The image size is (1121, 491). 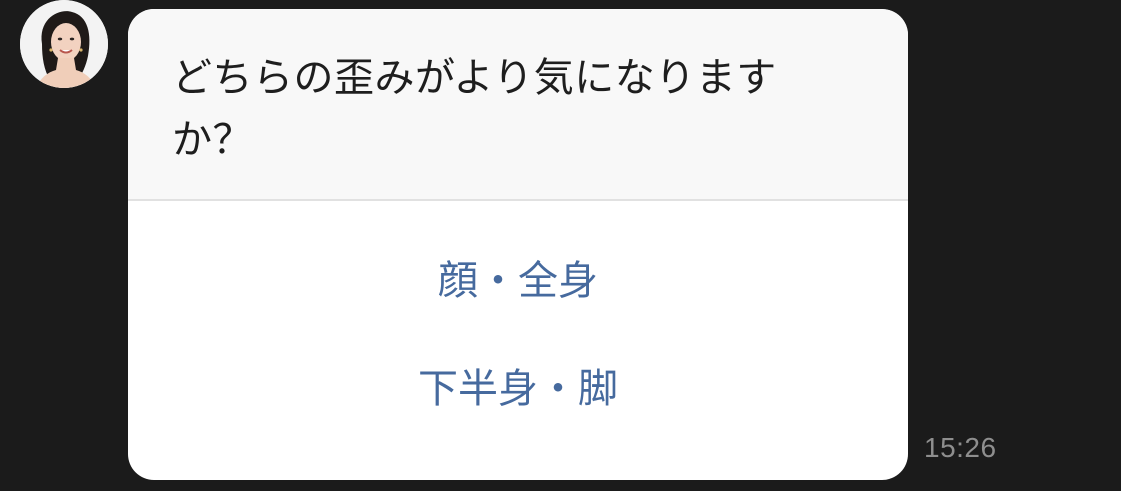 I want to click on avatar, so click(x=64, y=44).